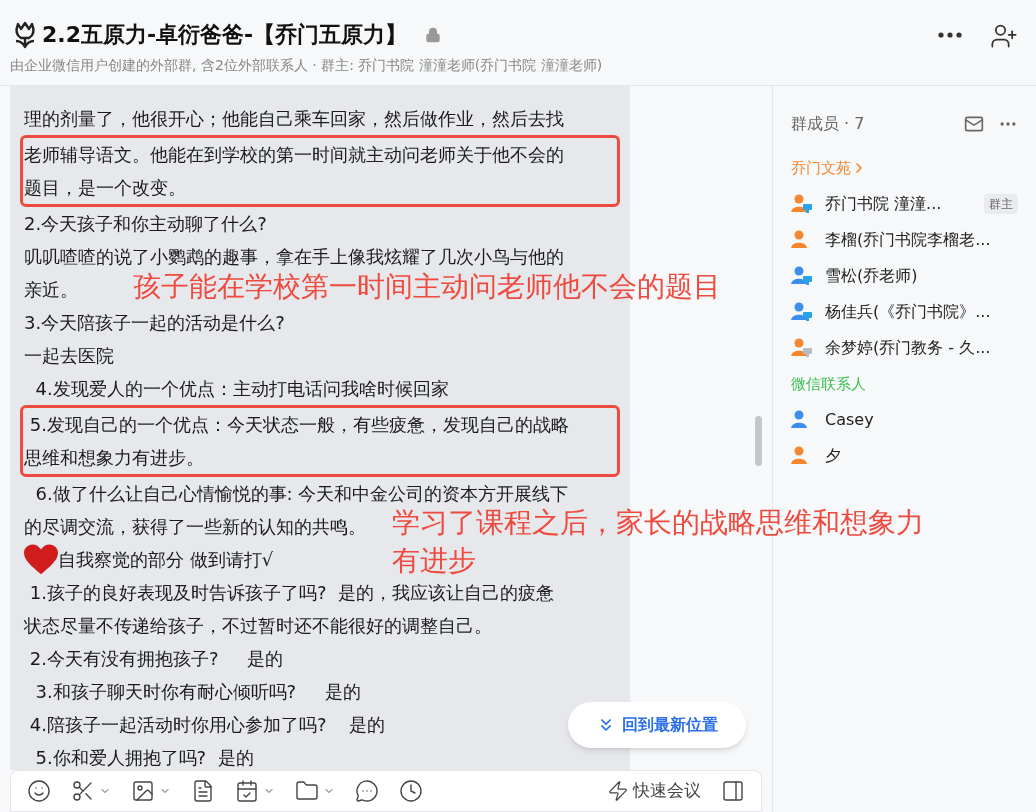  Describe the element at coordinates (143, 791) in the screenshot. I see `image-icon` at that location.